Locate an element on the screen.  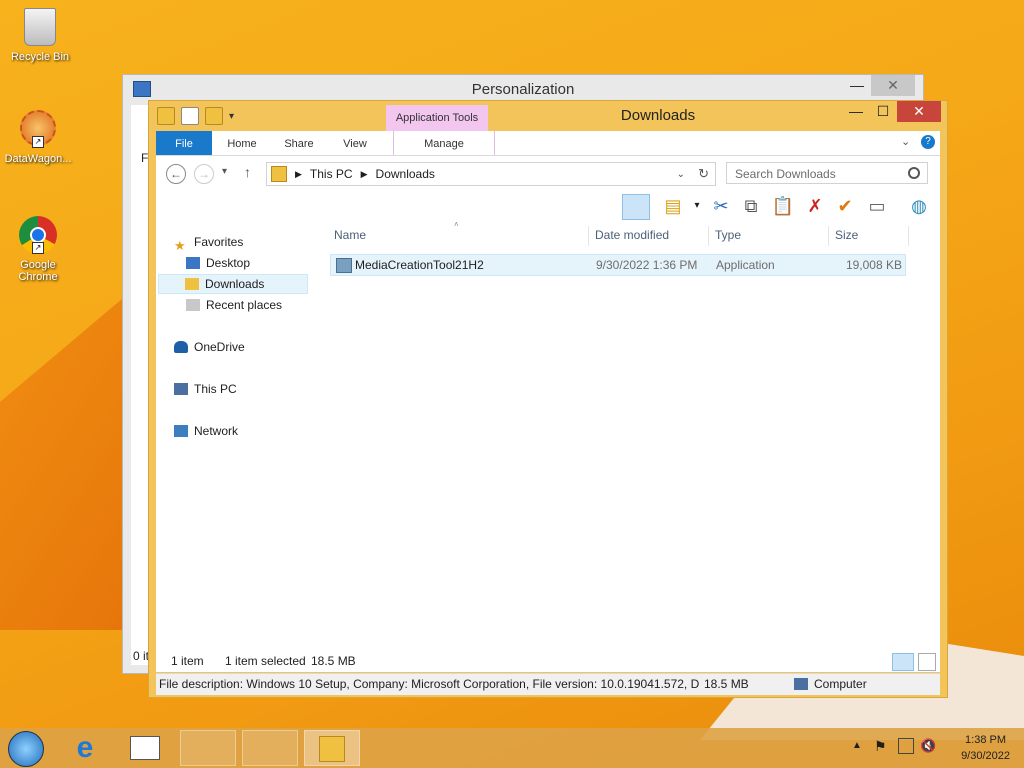
file-manager-icon is located at coordinates (145, 748).